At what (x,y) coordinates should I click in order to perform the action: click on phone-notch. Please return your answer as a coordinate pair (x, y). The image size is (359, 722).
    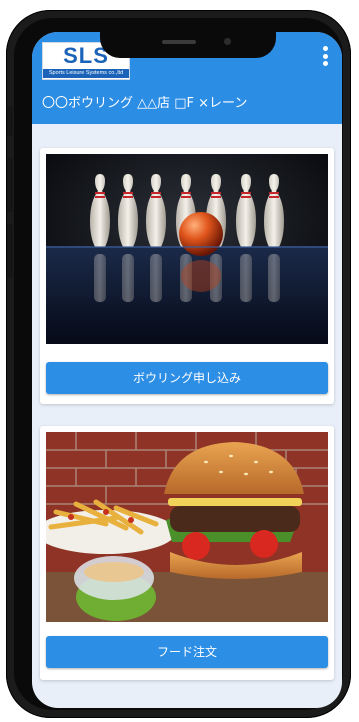
    Looking at the image, I should click on (188, 40).